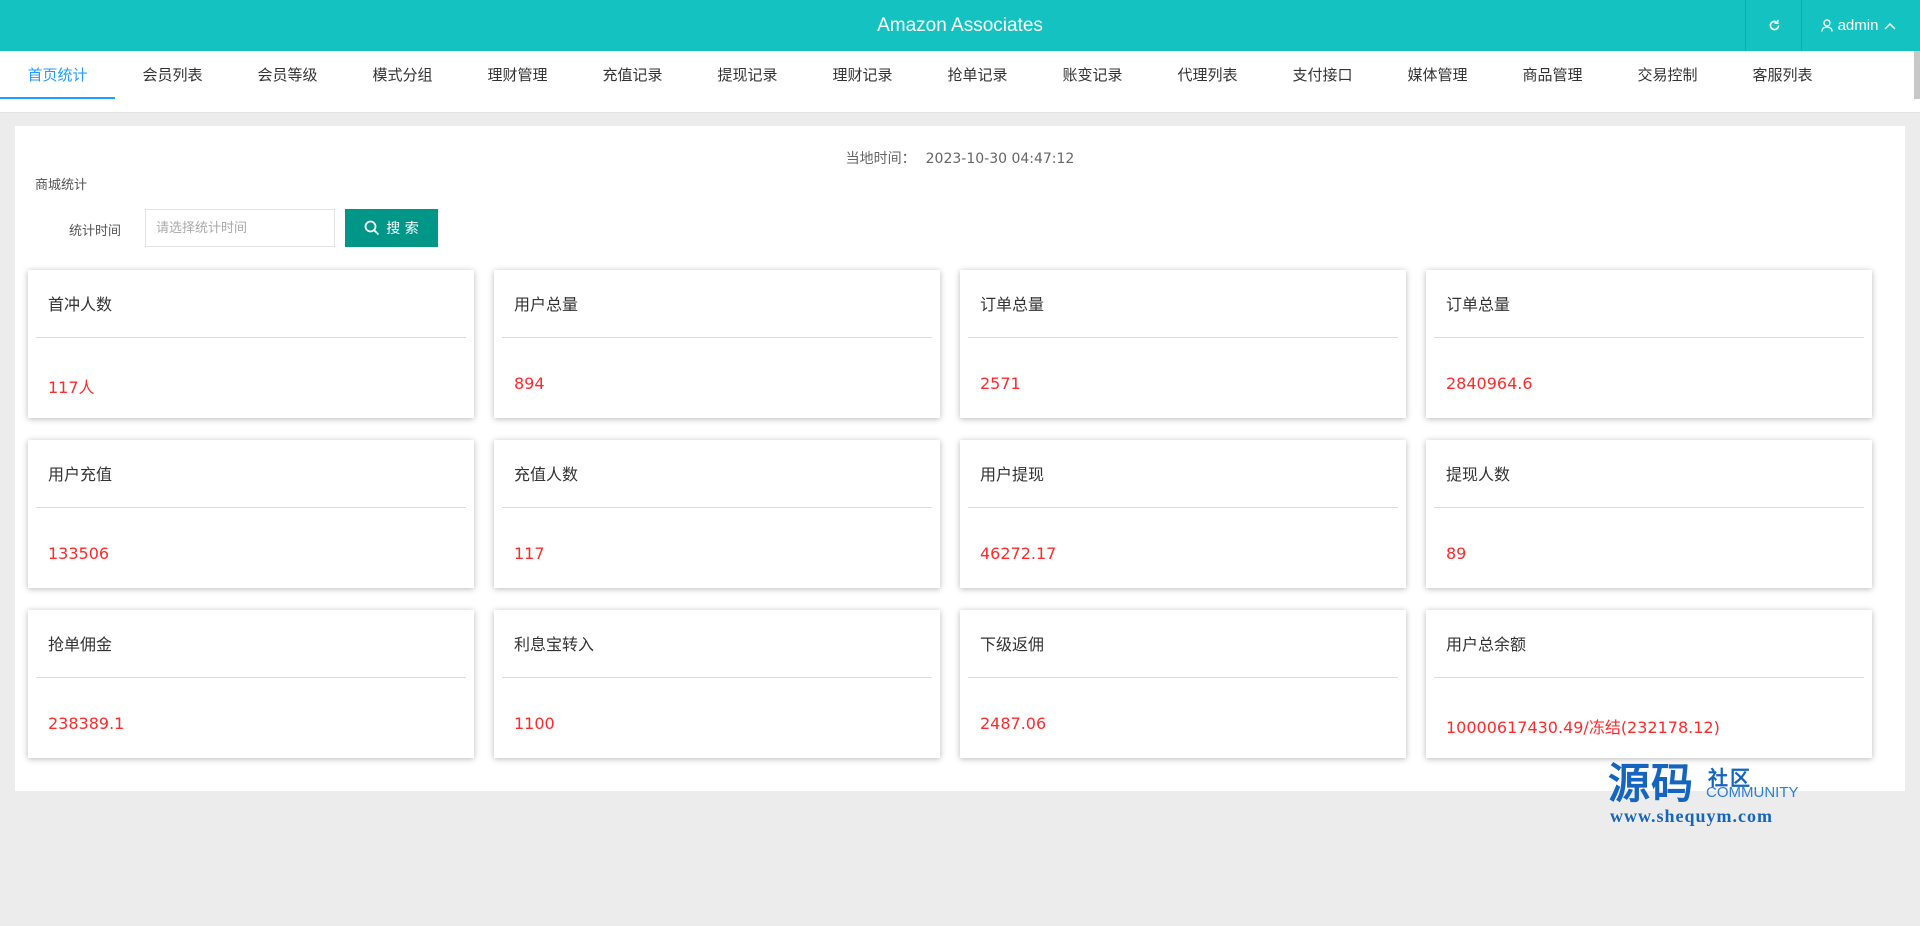 The image size is (1920, 926). I want to click on tab-4: 理财管理, so click(517, 74).